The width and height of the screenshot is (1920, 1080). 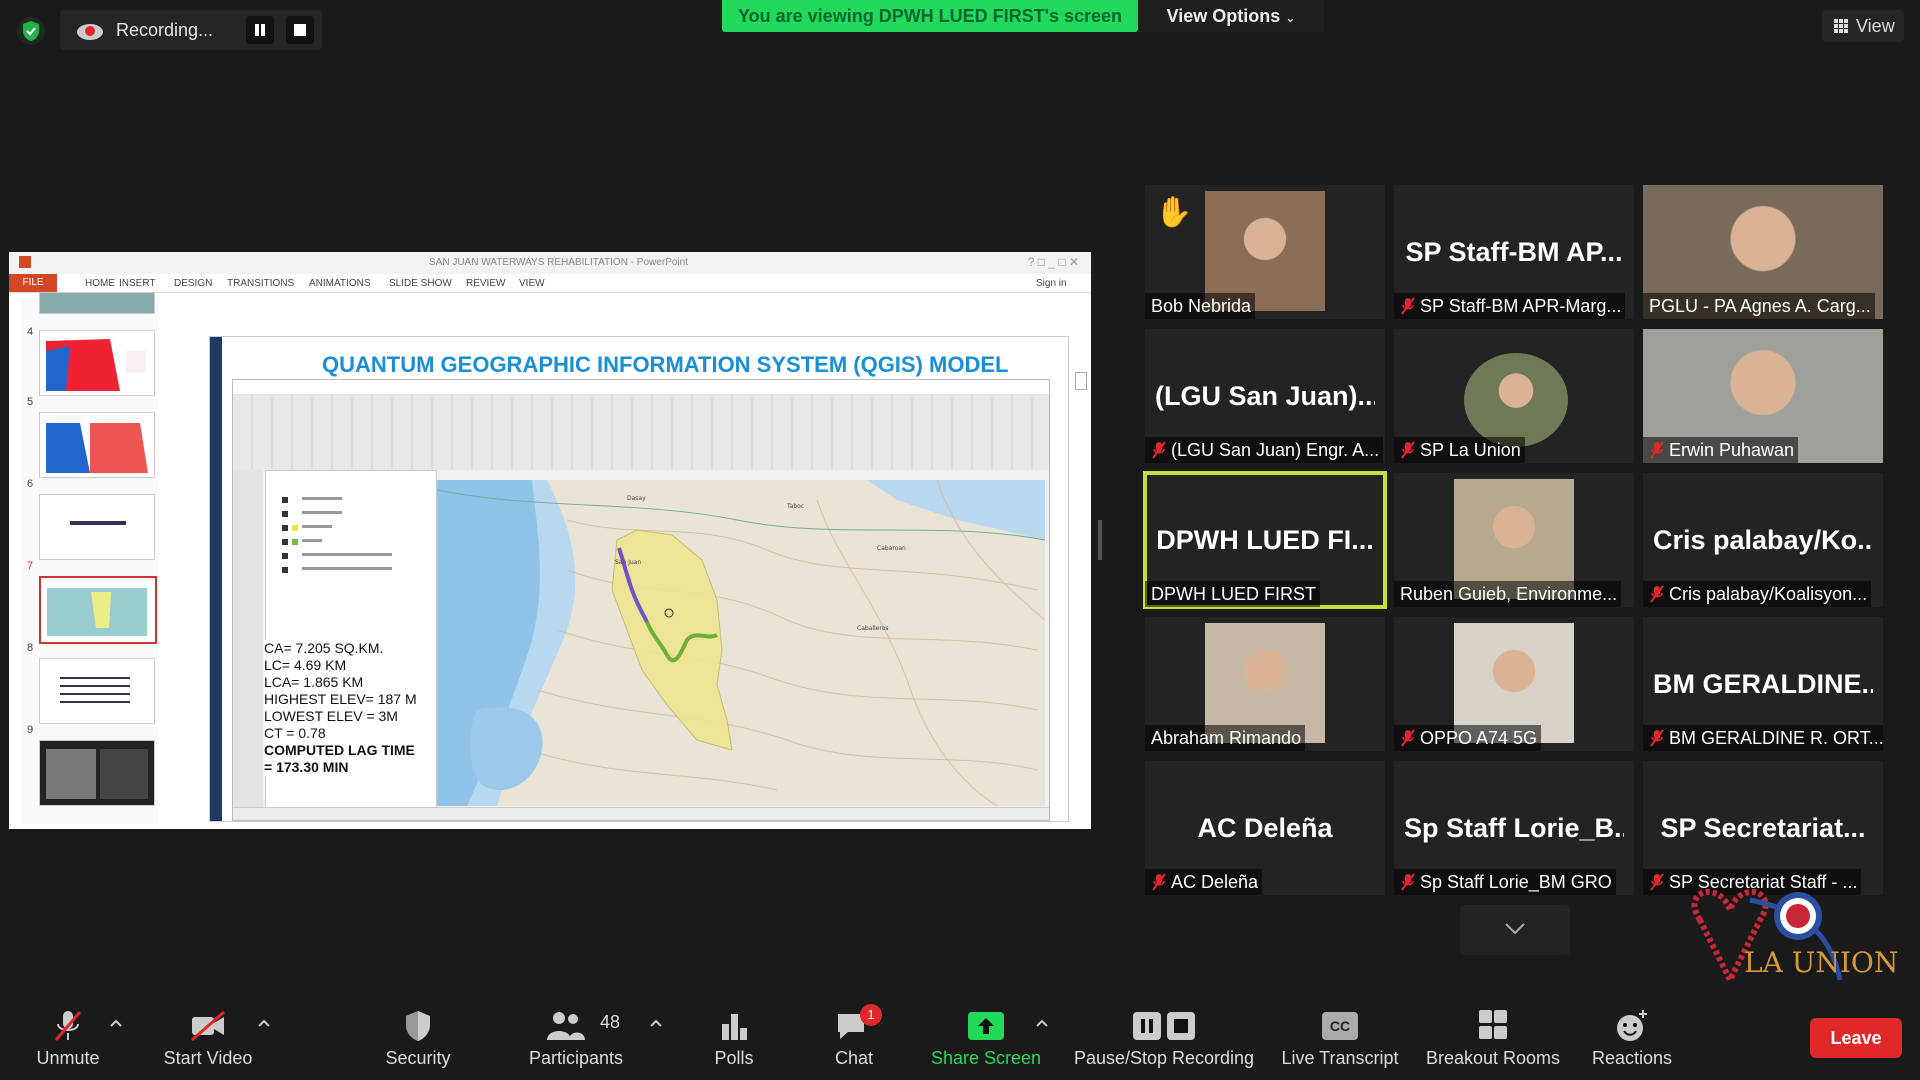 What do you see at coordinates (68, 1026) in the screenshot?
I see `microphone-muted-icon` at bounding box center [68, 1026].